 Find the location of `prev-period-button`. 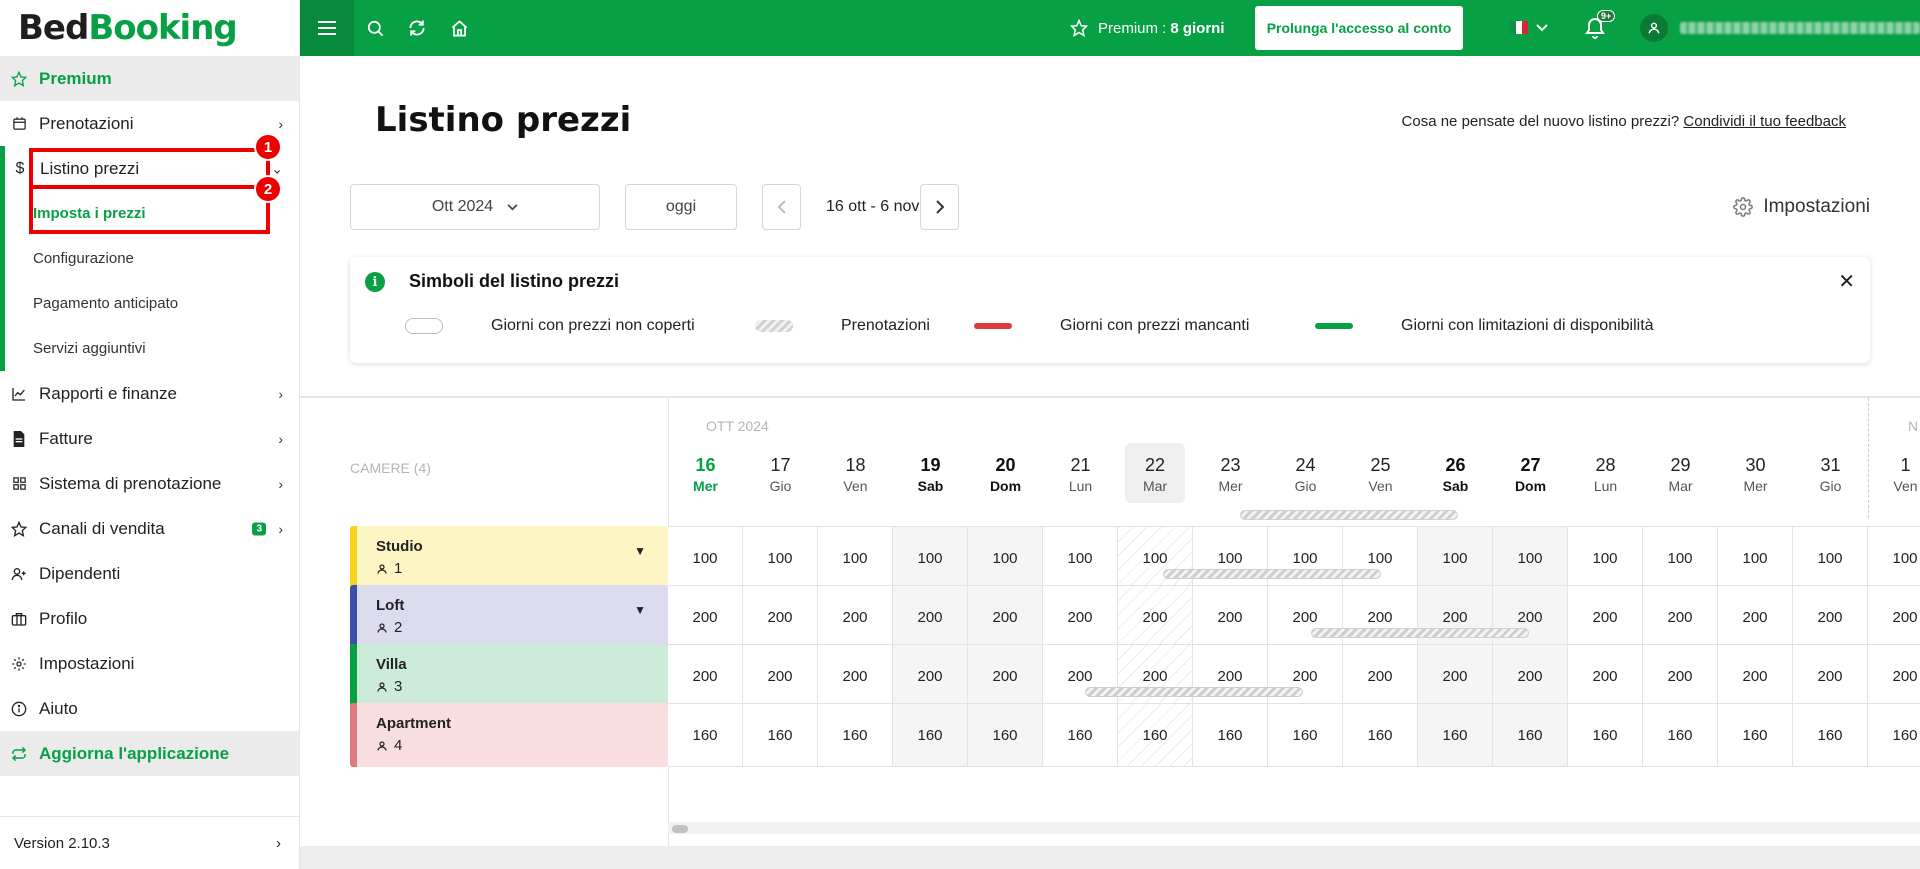

prev-period-button is located at coordinates (781, 207).